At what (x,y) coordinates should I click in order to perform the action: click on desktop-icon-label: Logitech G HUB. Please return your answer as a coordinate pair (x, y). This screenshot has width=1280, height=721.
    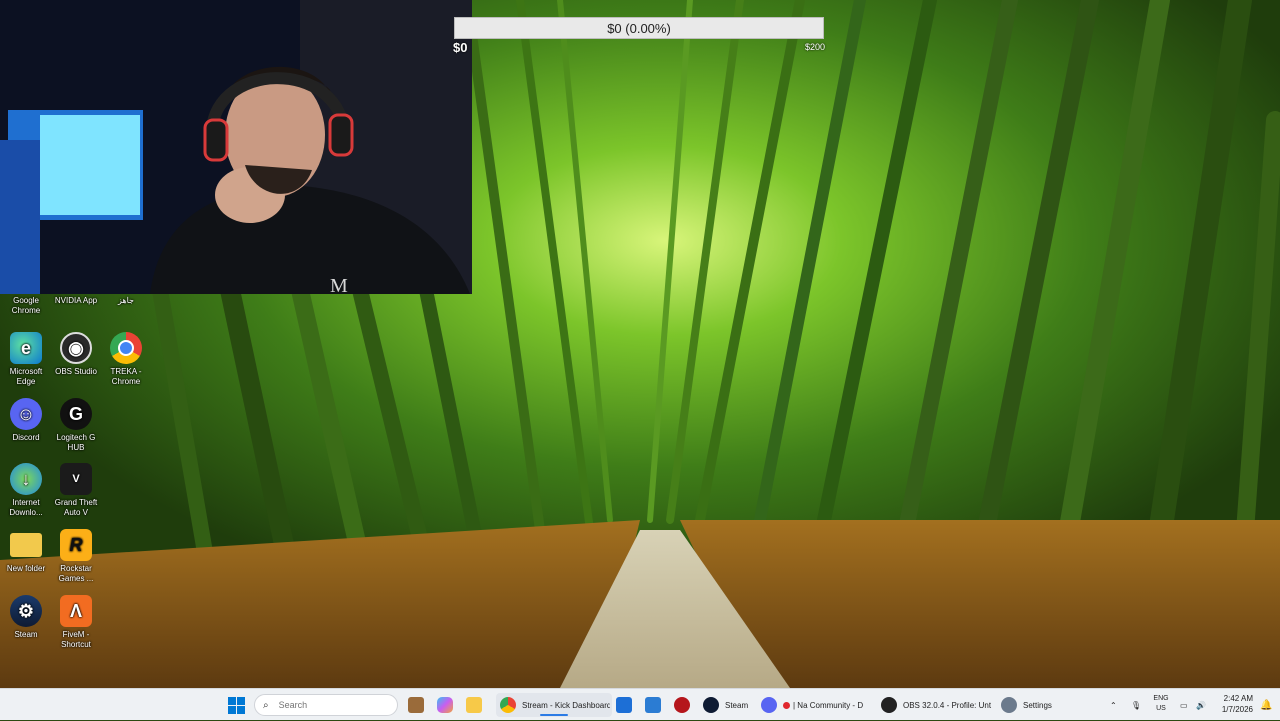
    Looking at the image, I should click on (76, 442).